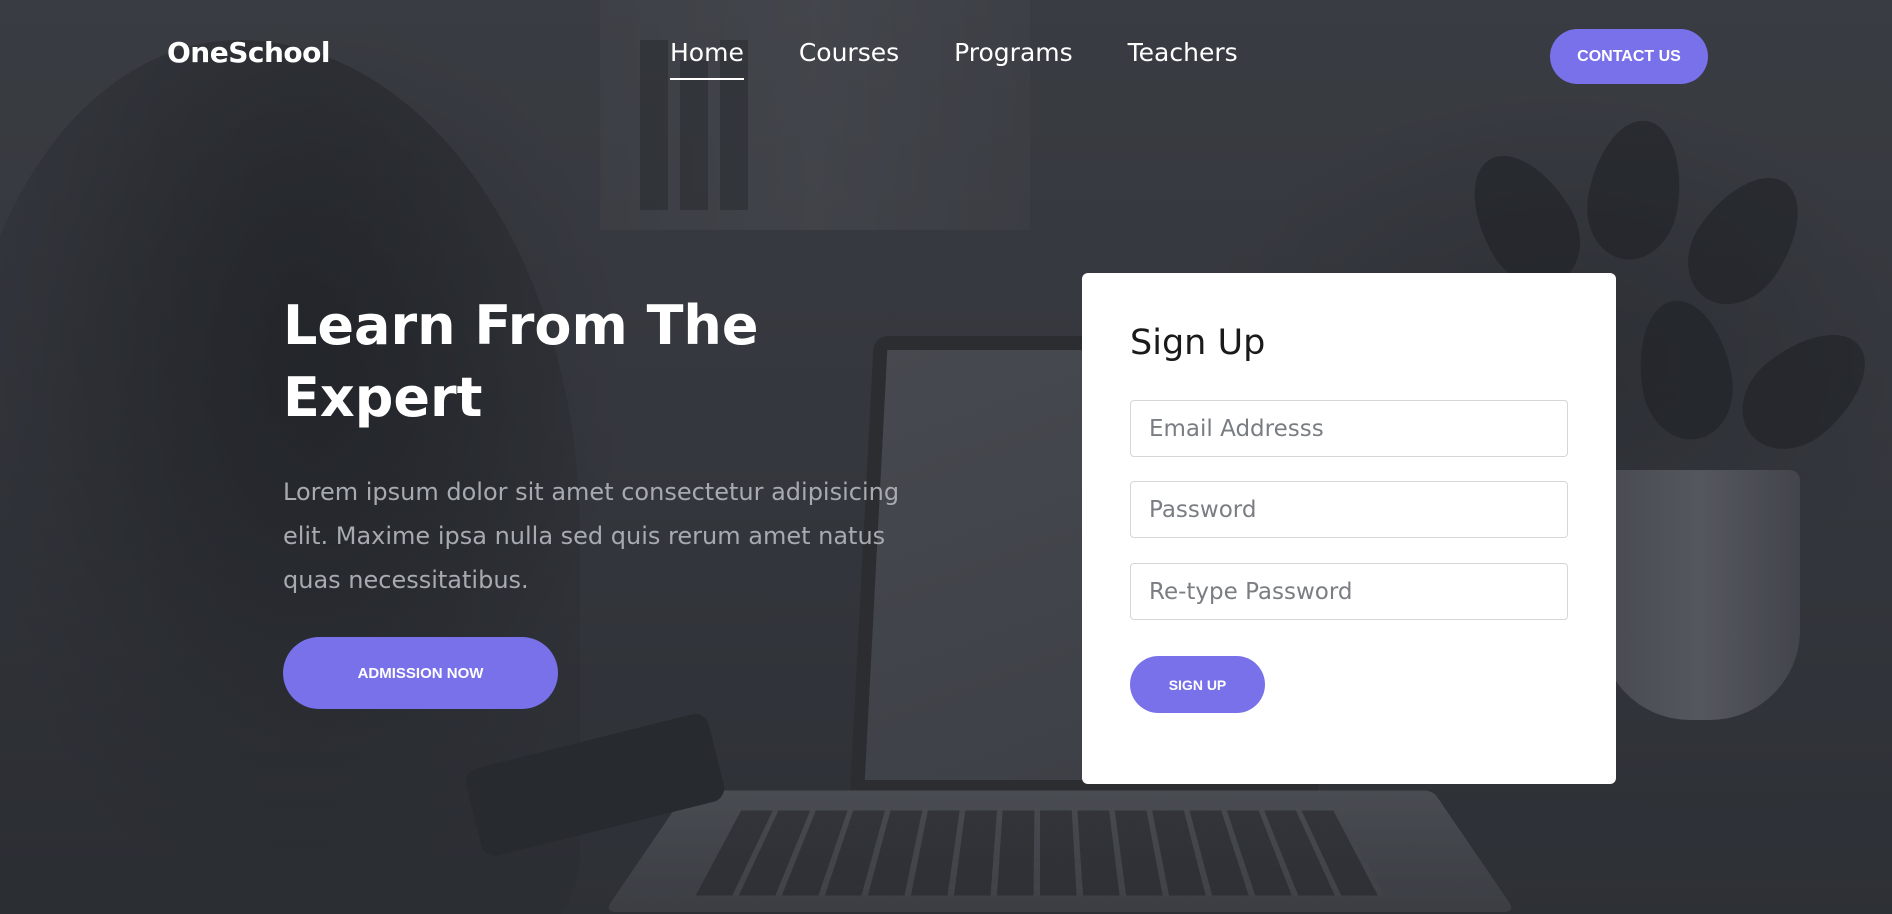 This screenshot has width=1892, height=914. Describe the element at coordinates (1629, 56) in the screenshot. I see `contact-us-button: CONTACT US` at that location.